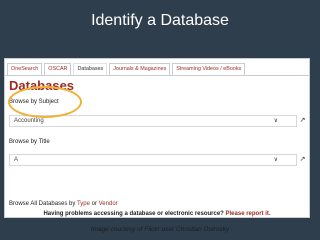 This screenshot has width=320, height=240. What do you see at coordinates (90, 69) in the screenshot?
I see `tab-databases: Databases` at bounding box center [90, 69].